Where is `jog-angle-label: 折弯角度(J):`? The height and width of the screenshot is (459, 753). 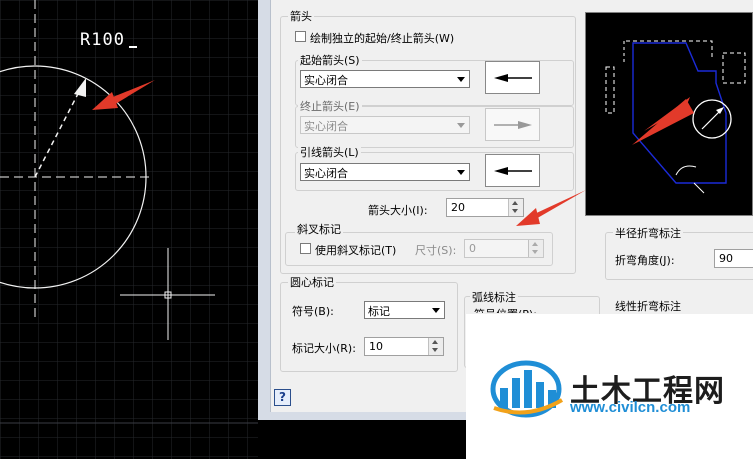
jog-angle-label: 折弯角度(J): is located at coordinates (645, 260).